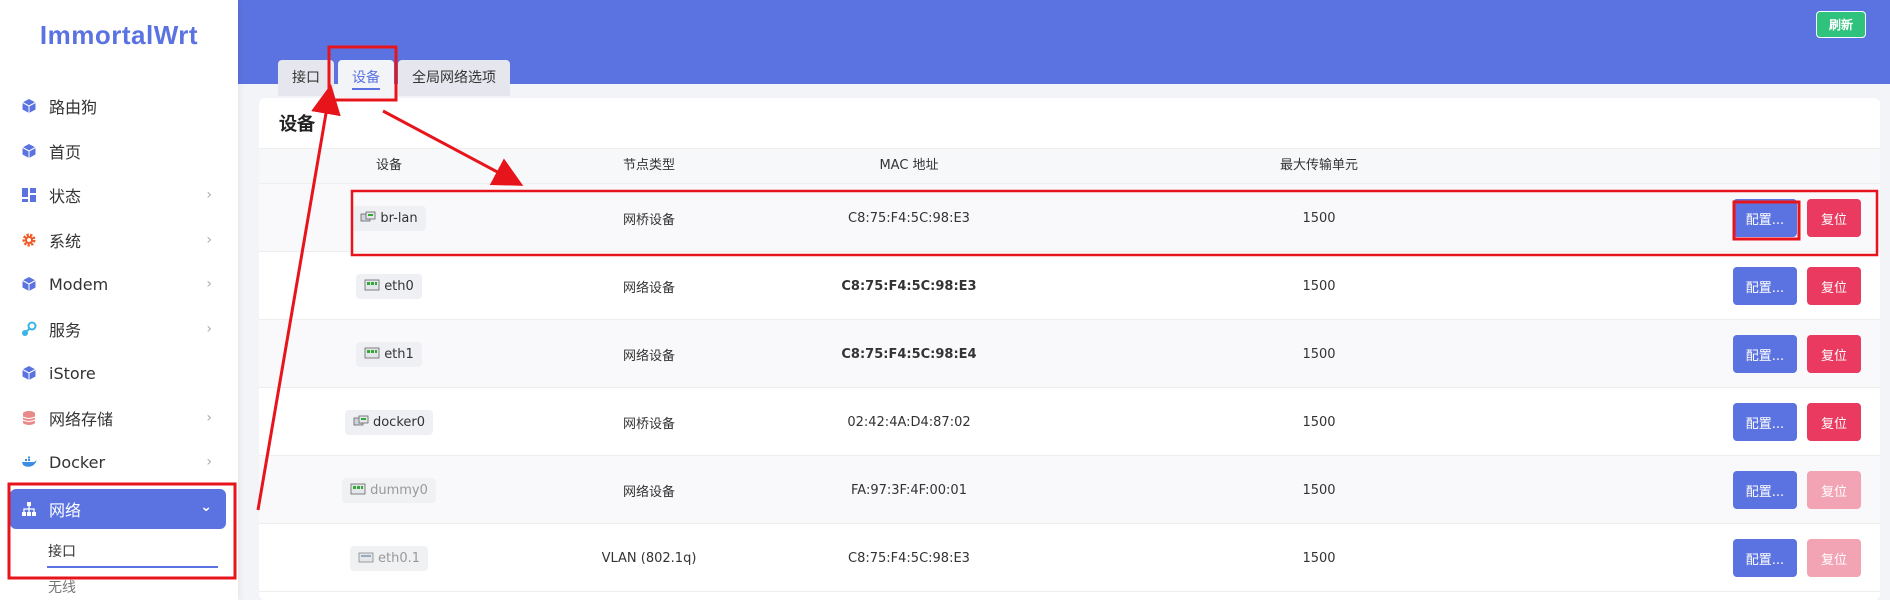 The image size is (1890, 600). What do you see at coordinates (366, 558) in the screenshot?
I see `vlan-icon` at bounding box center [366, 558].